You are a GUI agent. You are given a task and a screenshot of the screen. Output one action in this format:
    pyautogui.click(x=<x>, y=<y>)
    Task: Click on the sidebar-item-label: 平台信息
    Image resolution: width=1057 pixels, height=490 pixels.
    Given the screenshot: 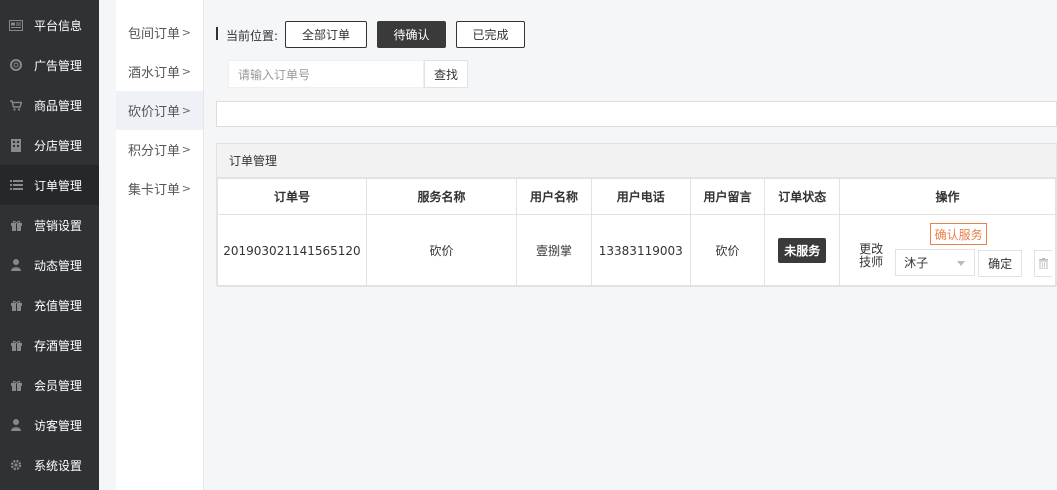 What is the action you would take?
    pyautogui.click(x=58, y=25)
    